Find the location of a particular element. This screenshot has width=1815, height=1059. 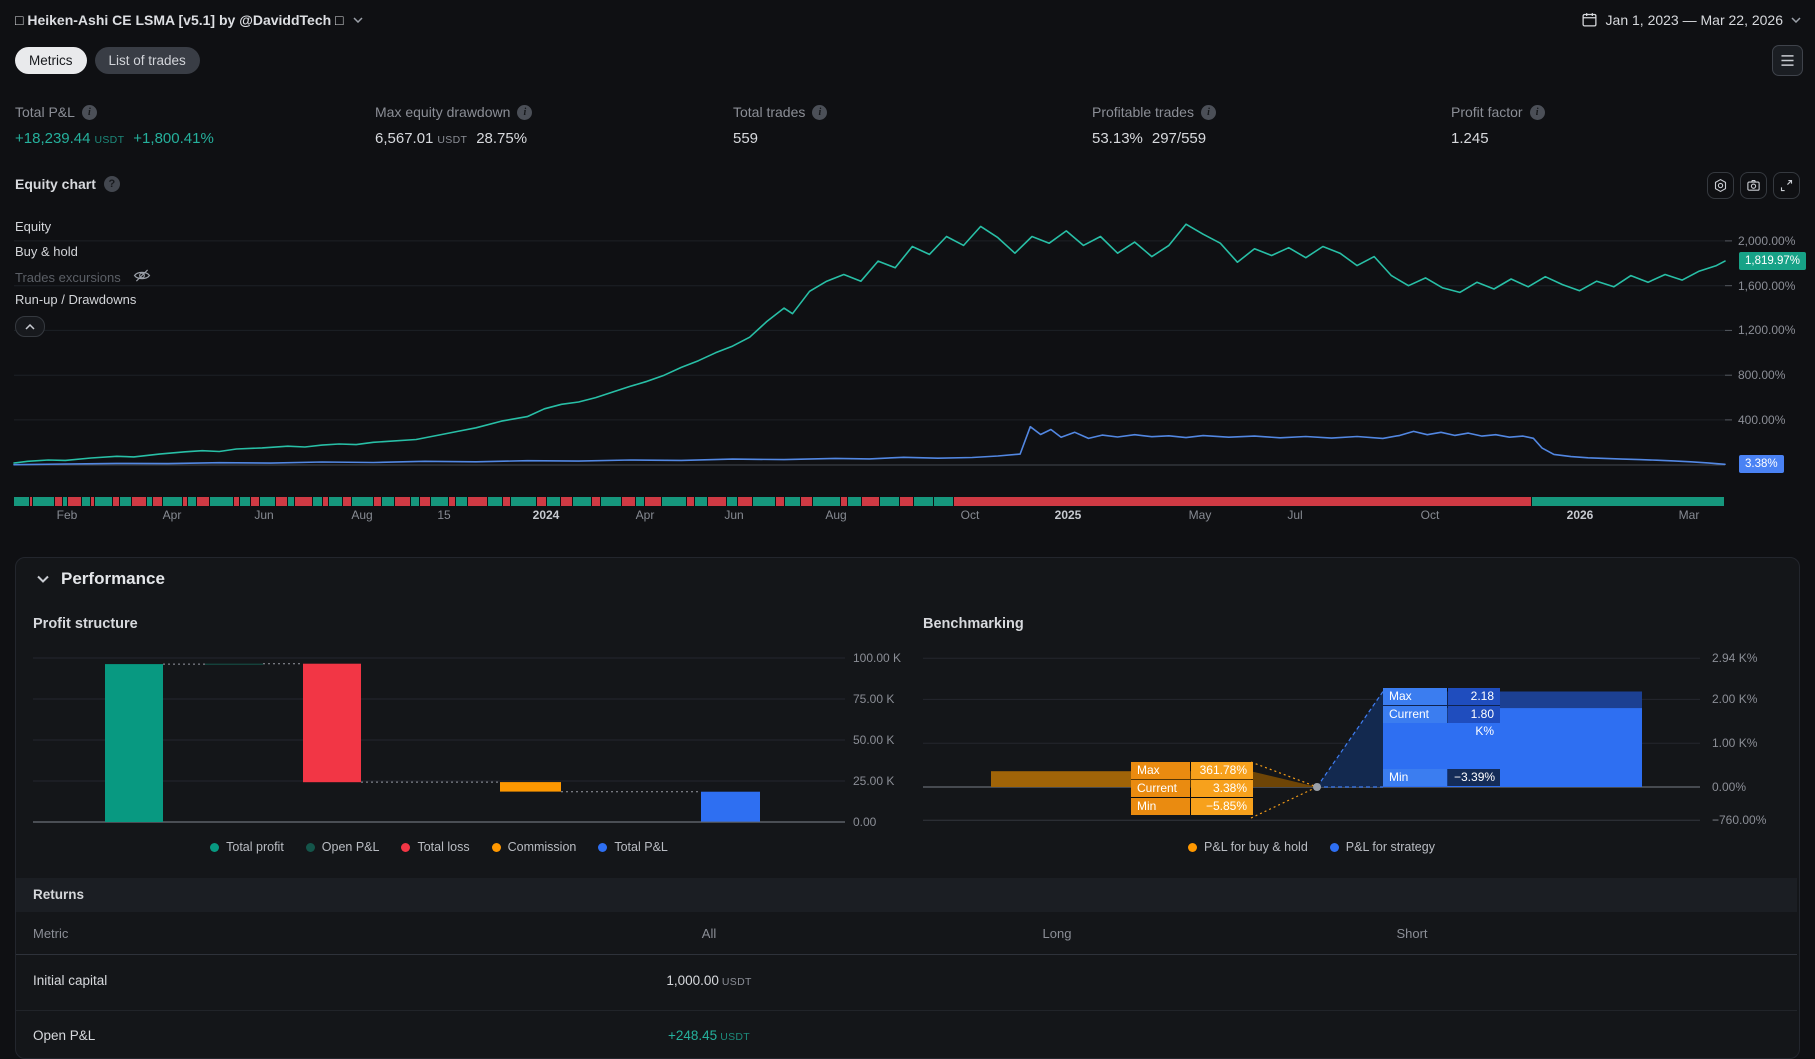

stat-value: 361.78% is located at coordinates (1222, 770).